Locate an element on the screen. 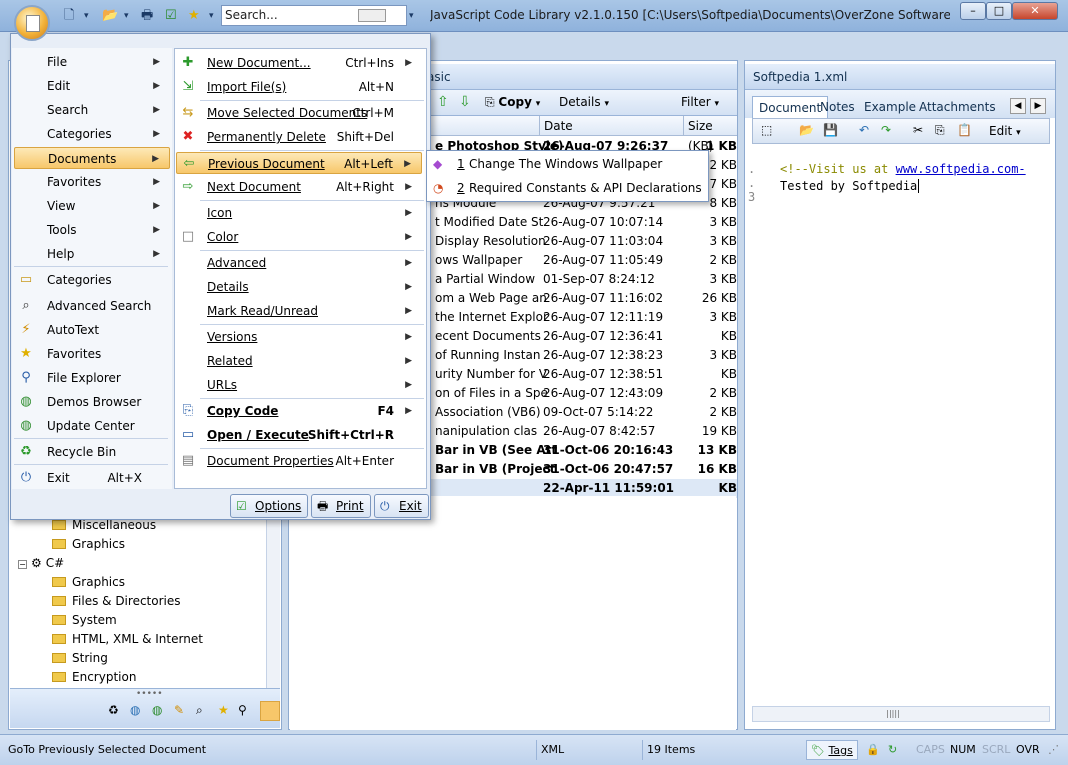 The height and width of the screenshot is (765, 1068). menu-item-icon: Icon ▶ is located at coordinates (299, 213).